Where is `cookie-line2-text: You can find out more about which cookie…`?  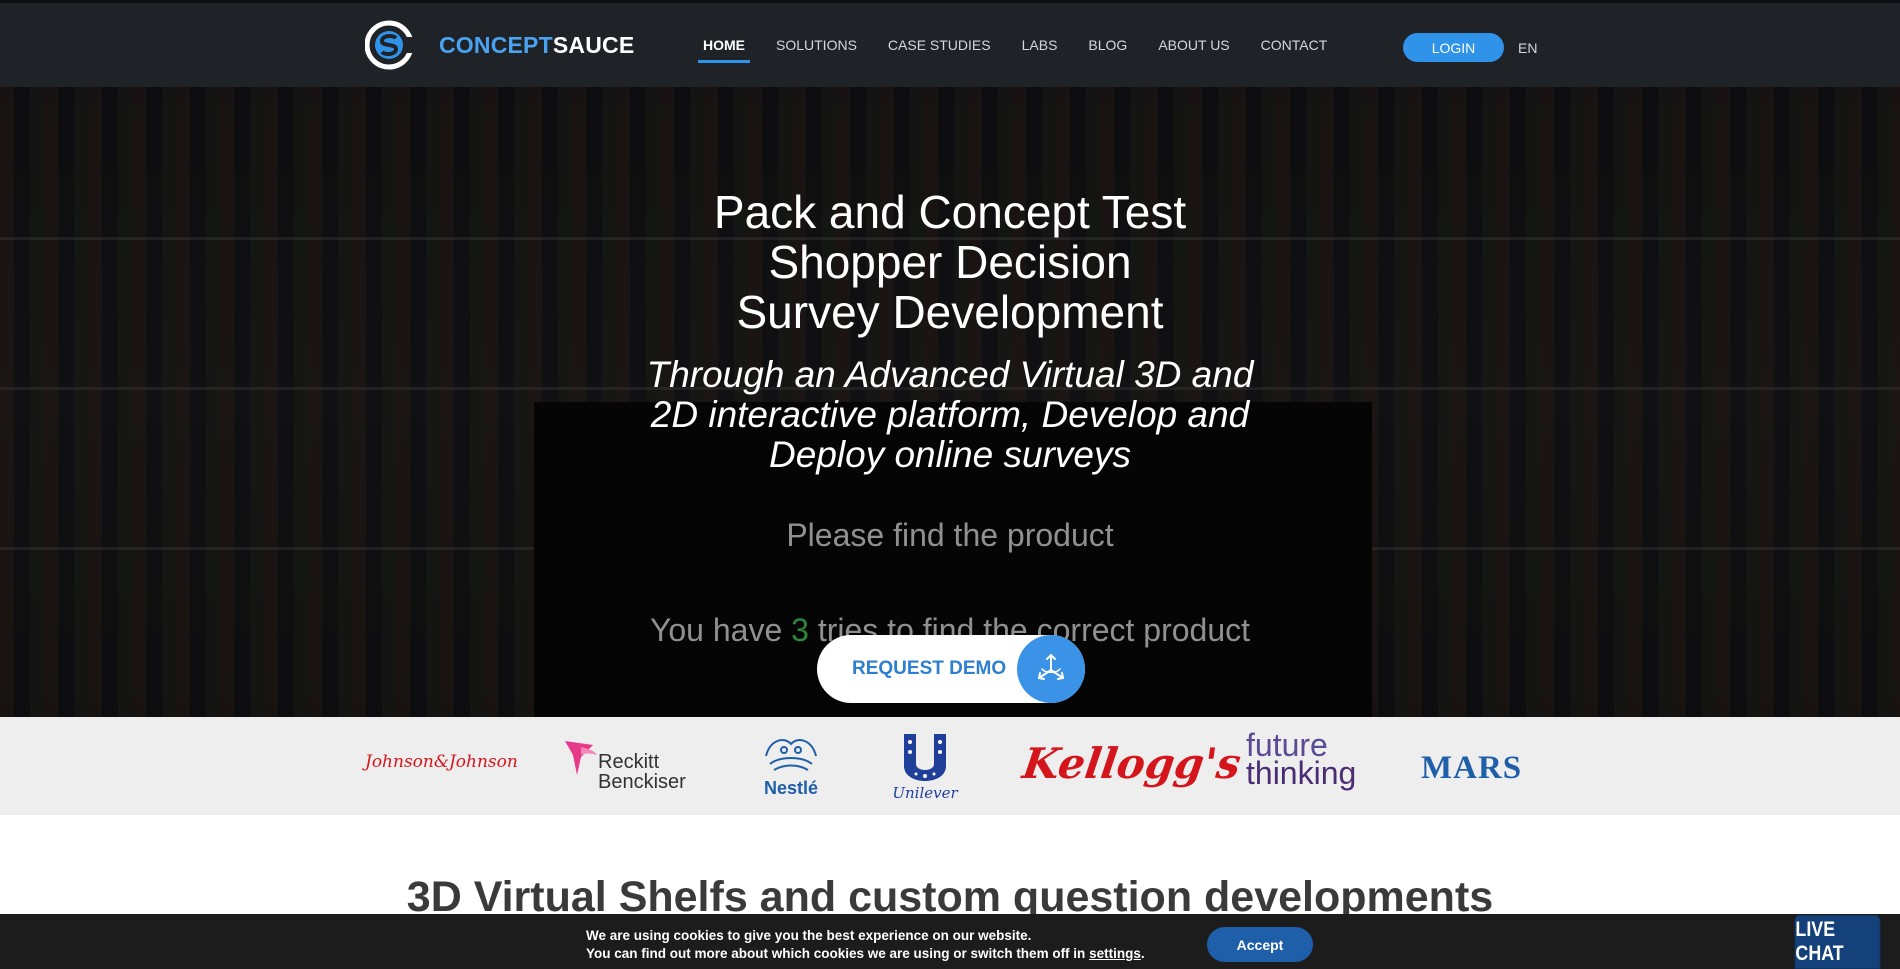 cookie-line2-text: You can find out more about which cookie… is located at coordinates (838, 953).